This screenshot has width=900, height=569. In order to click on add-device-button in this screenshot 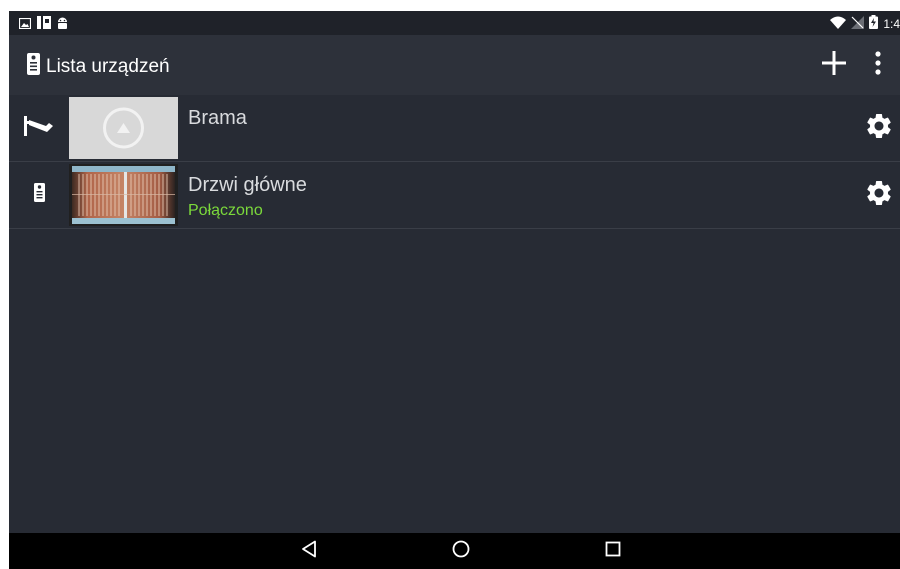, I will do `click(834, 65)`.